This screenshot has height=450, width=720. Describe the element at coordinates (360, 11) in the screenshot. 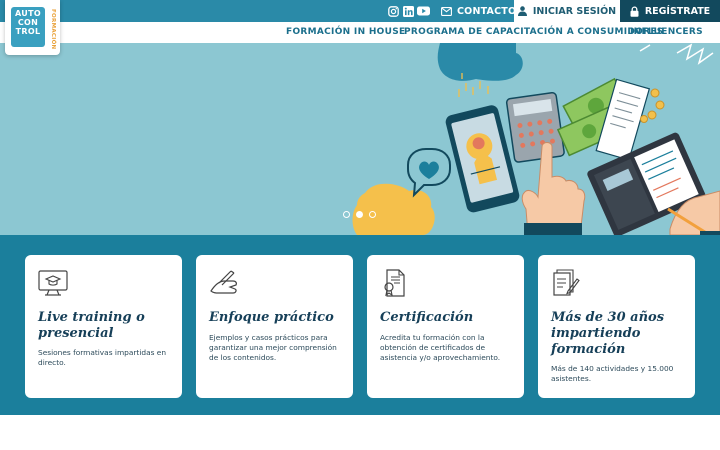

I see `top-bar: CONTACTO INICIAR SESIÓN REGÍSTRATE` at that location.